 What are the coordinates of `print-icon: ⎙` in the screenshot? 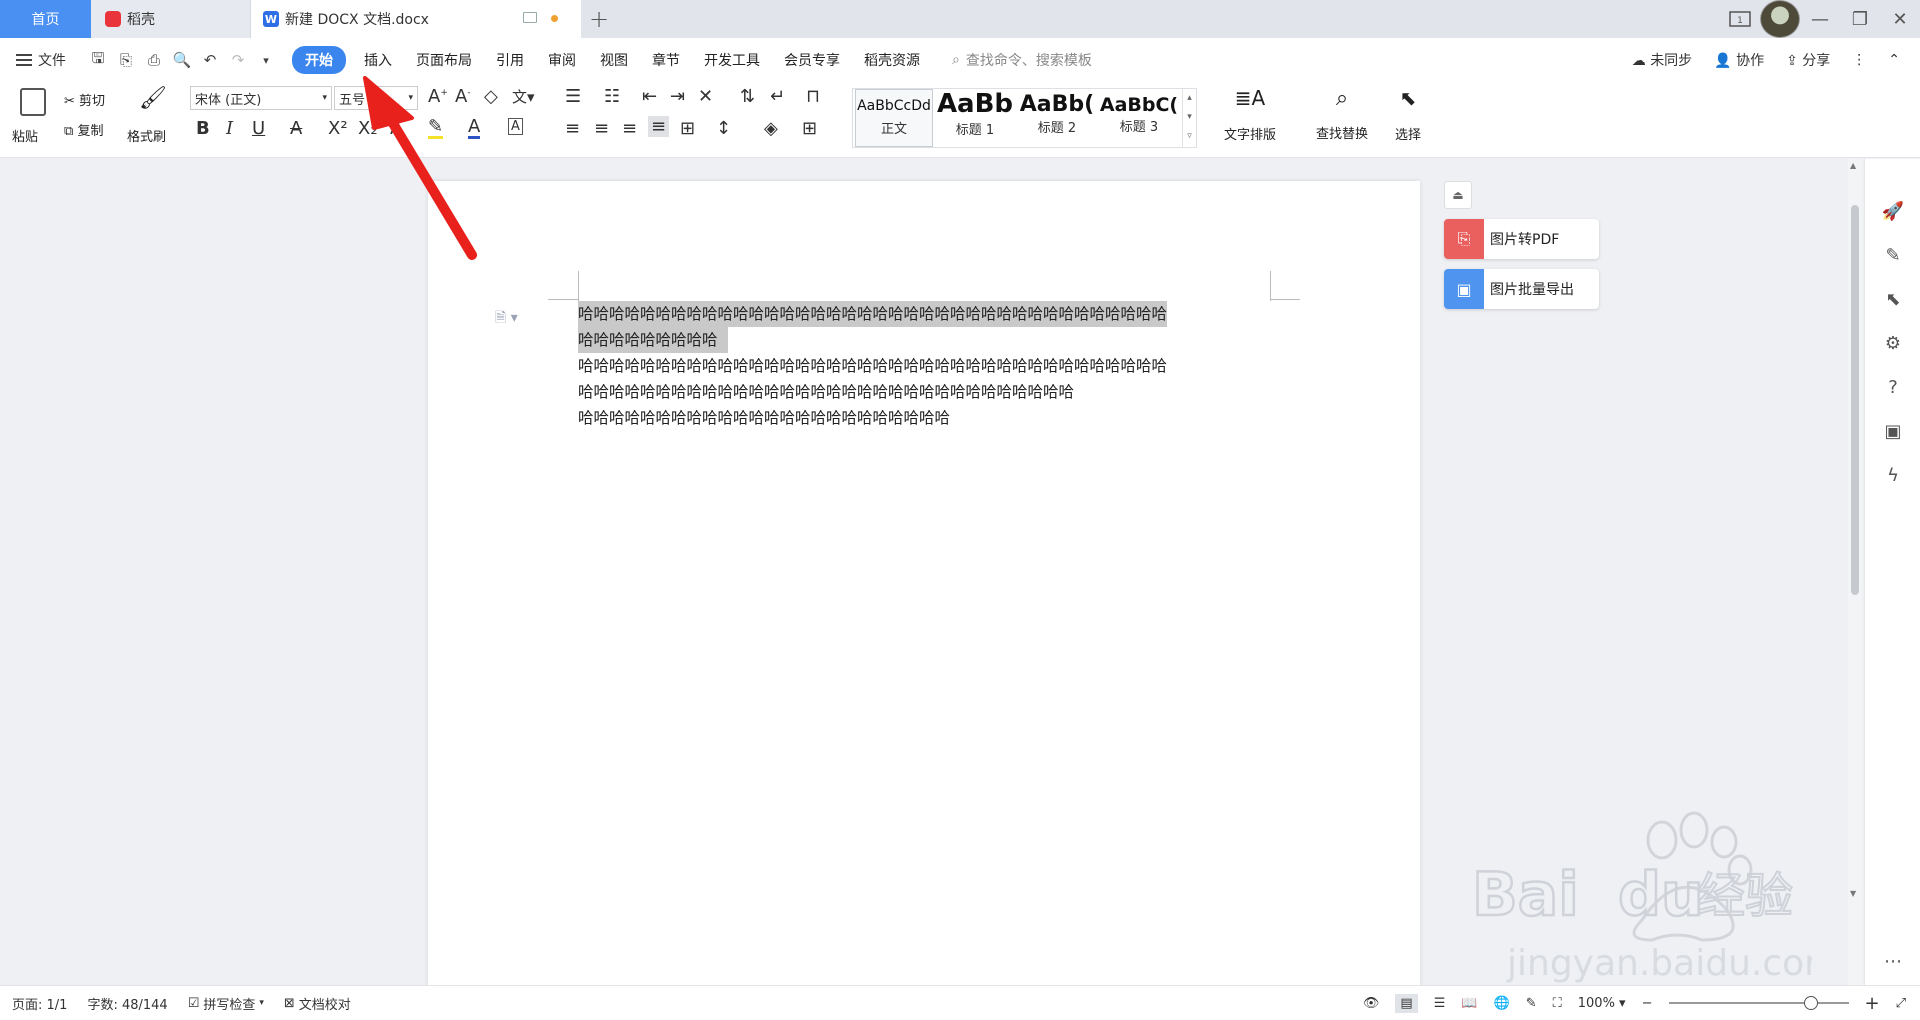 It's located at (154, 60).